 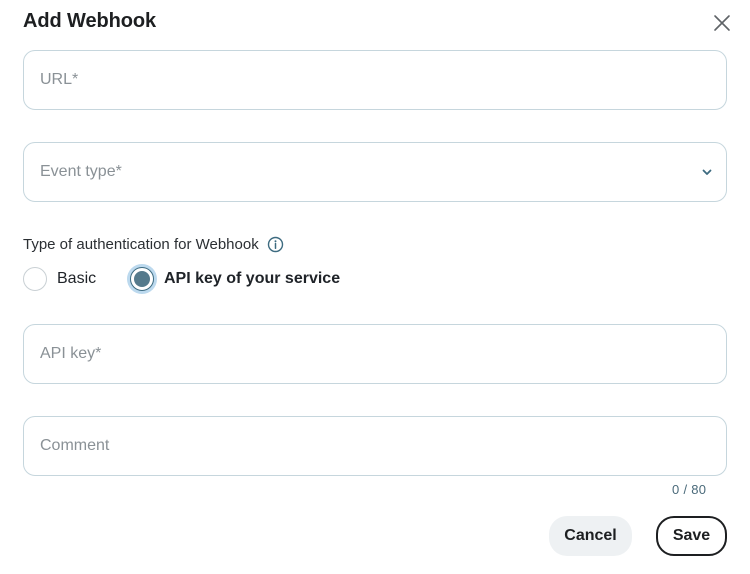 I want to click on api-key-placeholder: API key*, so click(x=71, y=353).